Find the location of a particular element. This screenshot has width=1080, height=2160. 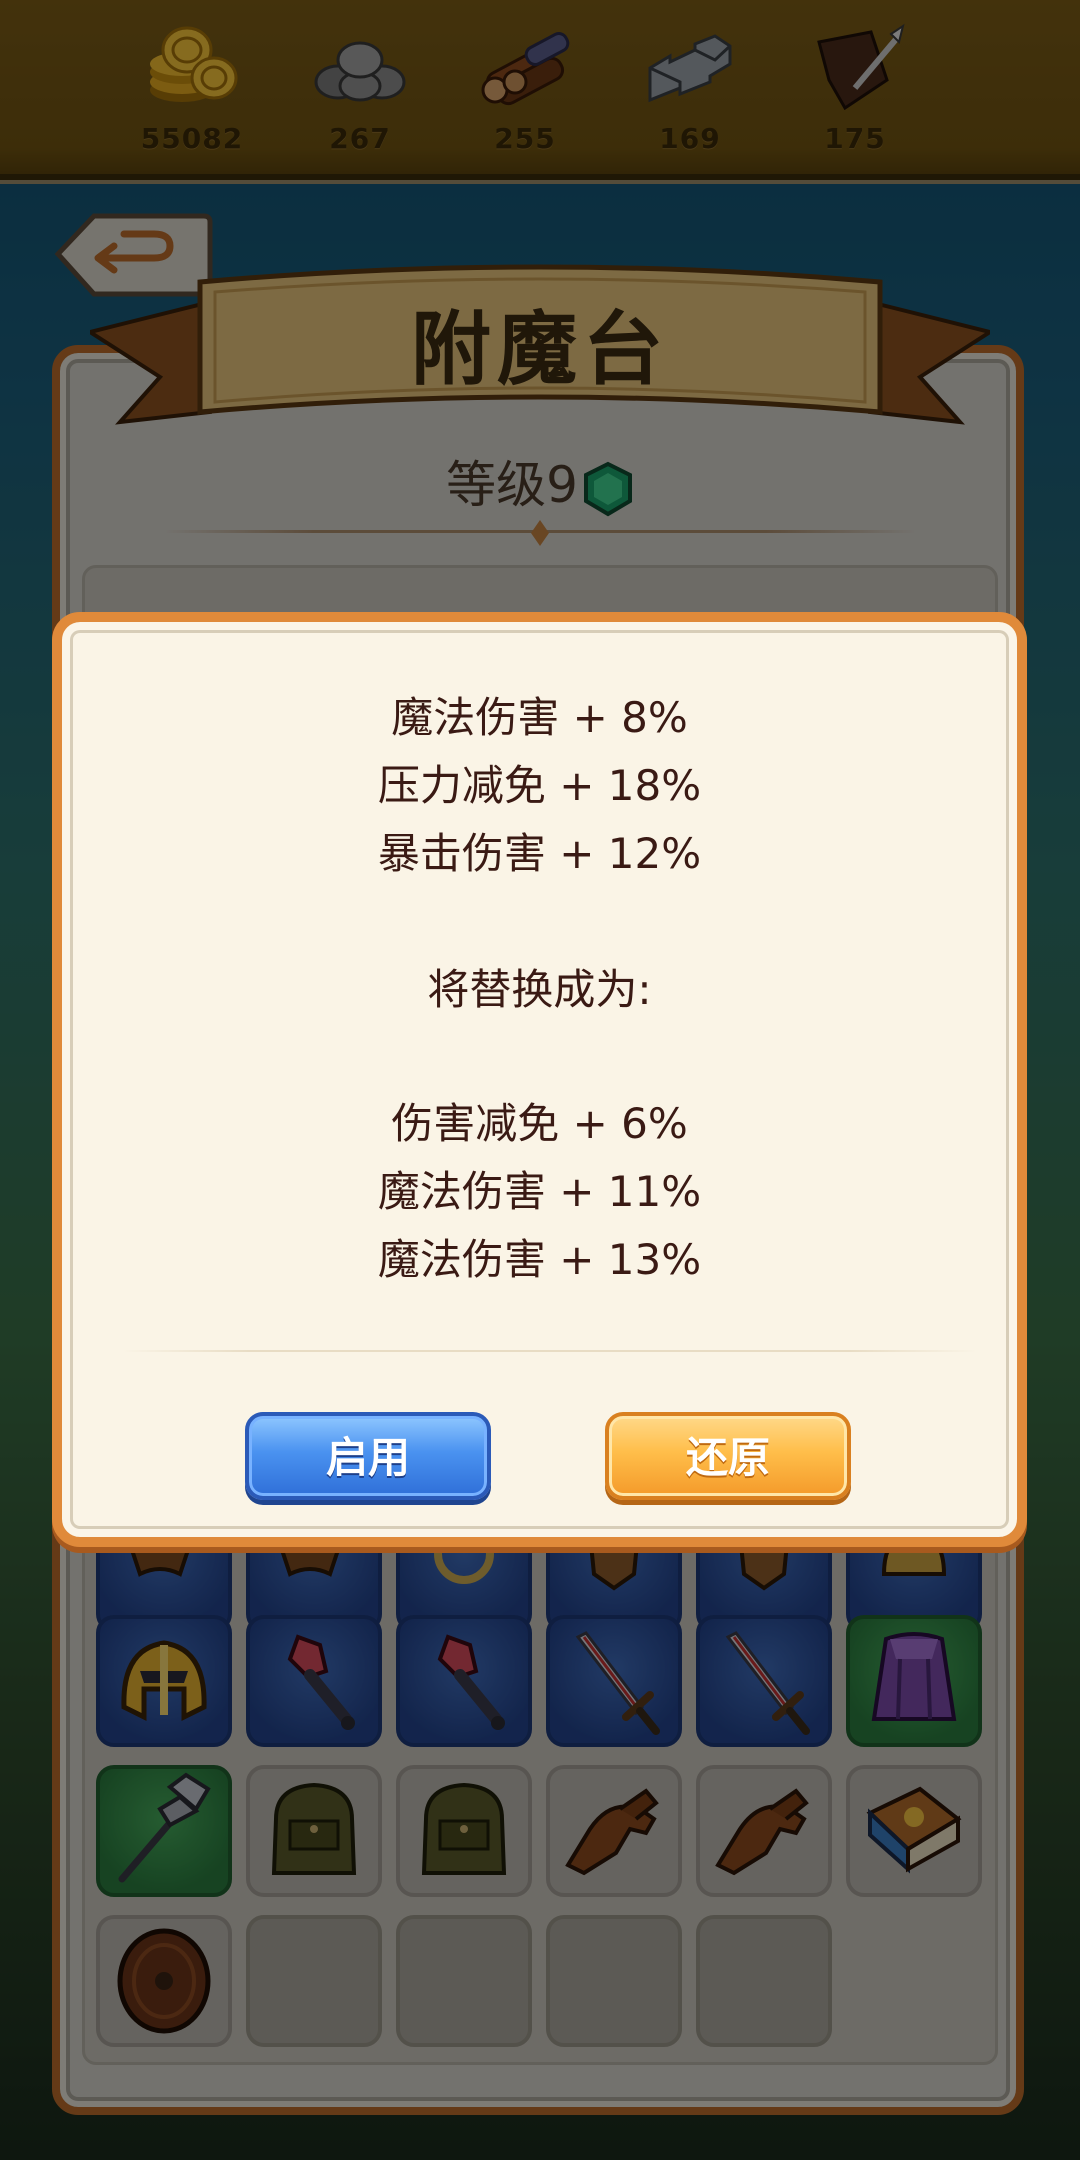

new-stat-3: 魔法伤害 + 13% is located at coordinates (539, 1259).